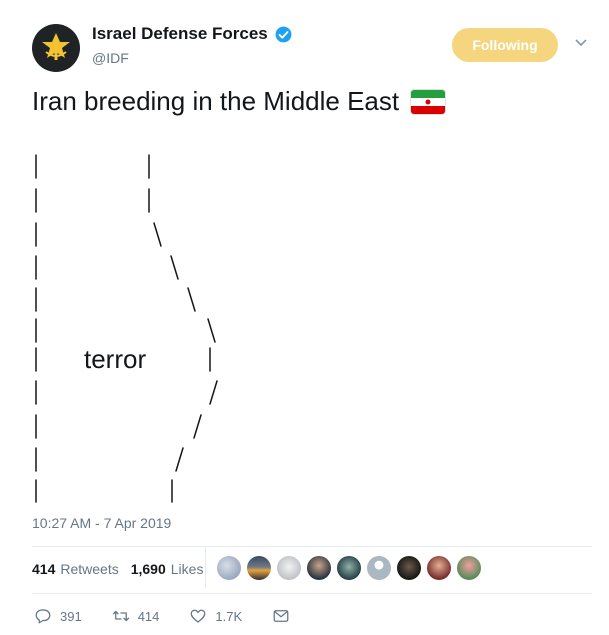 This screenshot has height=635, width=609. I want to click on direct-message-action, so click(281, 616).